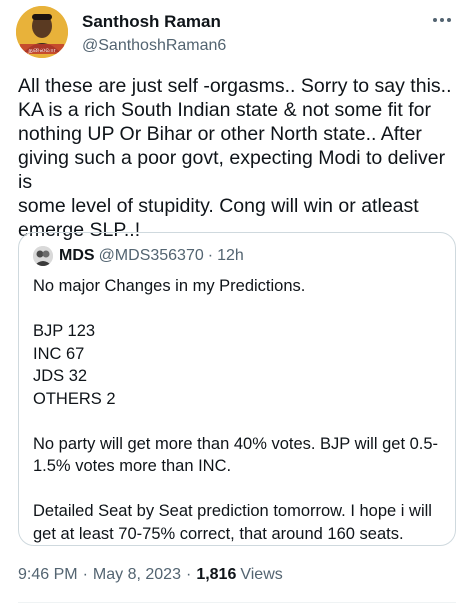 This screenshot has height=610, width=474. I want to click on views-label: Views, so click(261, 574).